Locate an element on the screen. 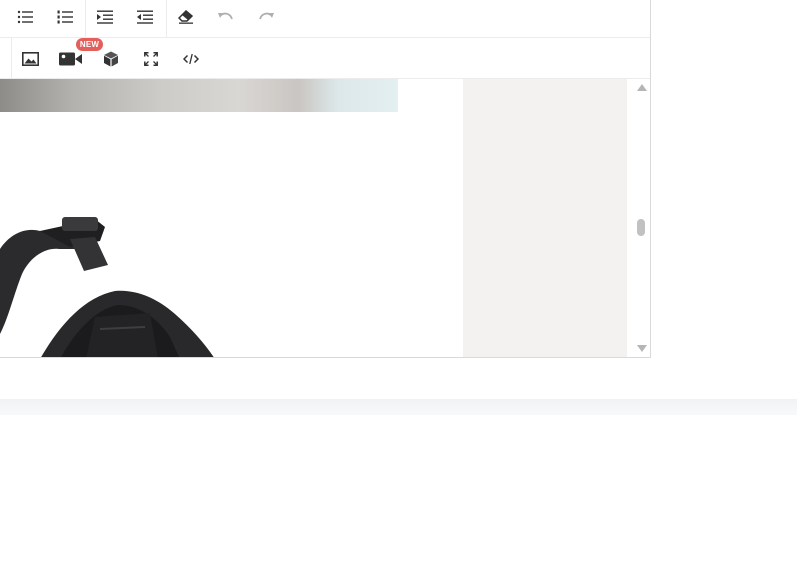 The width and height of the screenshot is (797, 577). numbered-list-button is located at coordinates (65, 17).